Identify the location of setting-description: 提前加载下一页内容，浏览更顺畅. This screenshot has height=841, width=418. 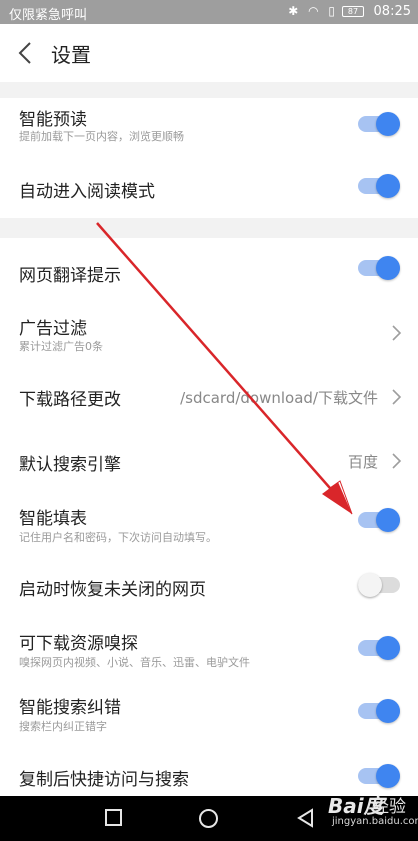
(101, 136).